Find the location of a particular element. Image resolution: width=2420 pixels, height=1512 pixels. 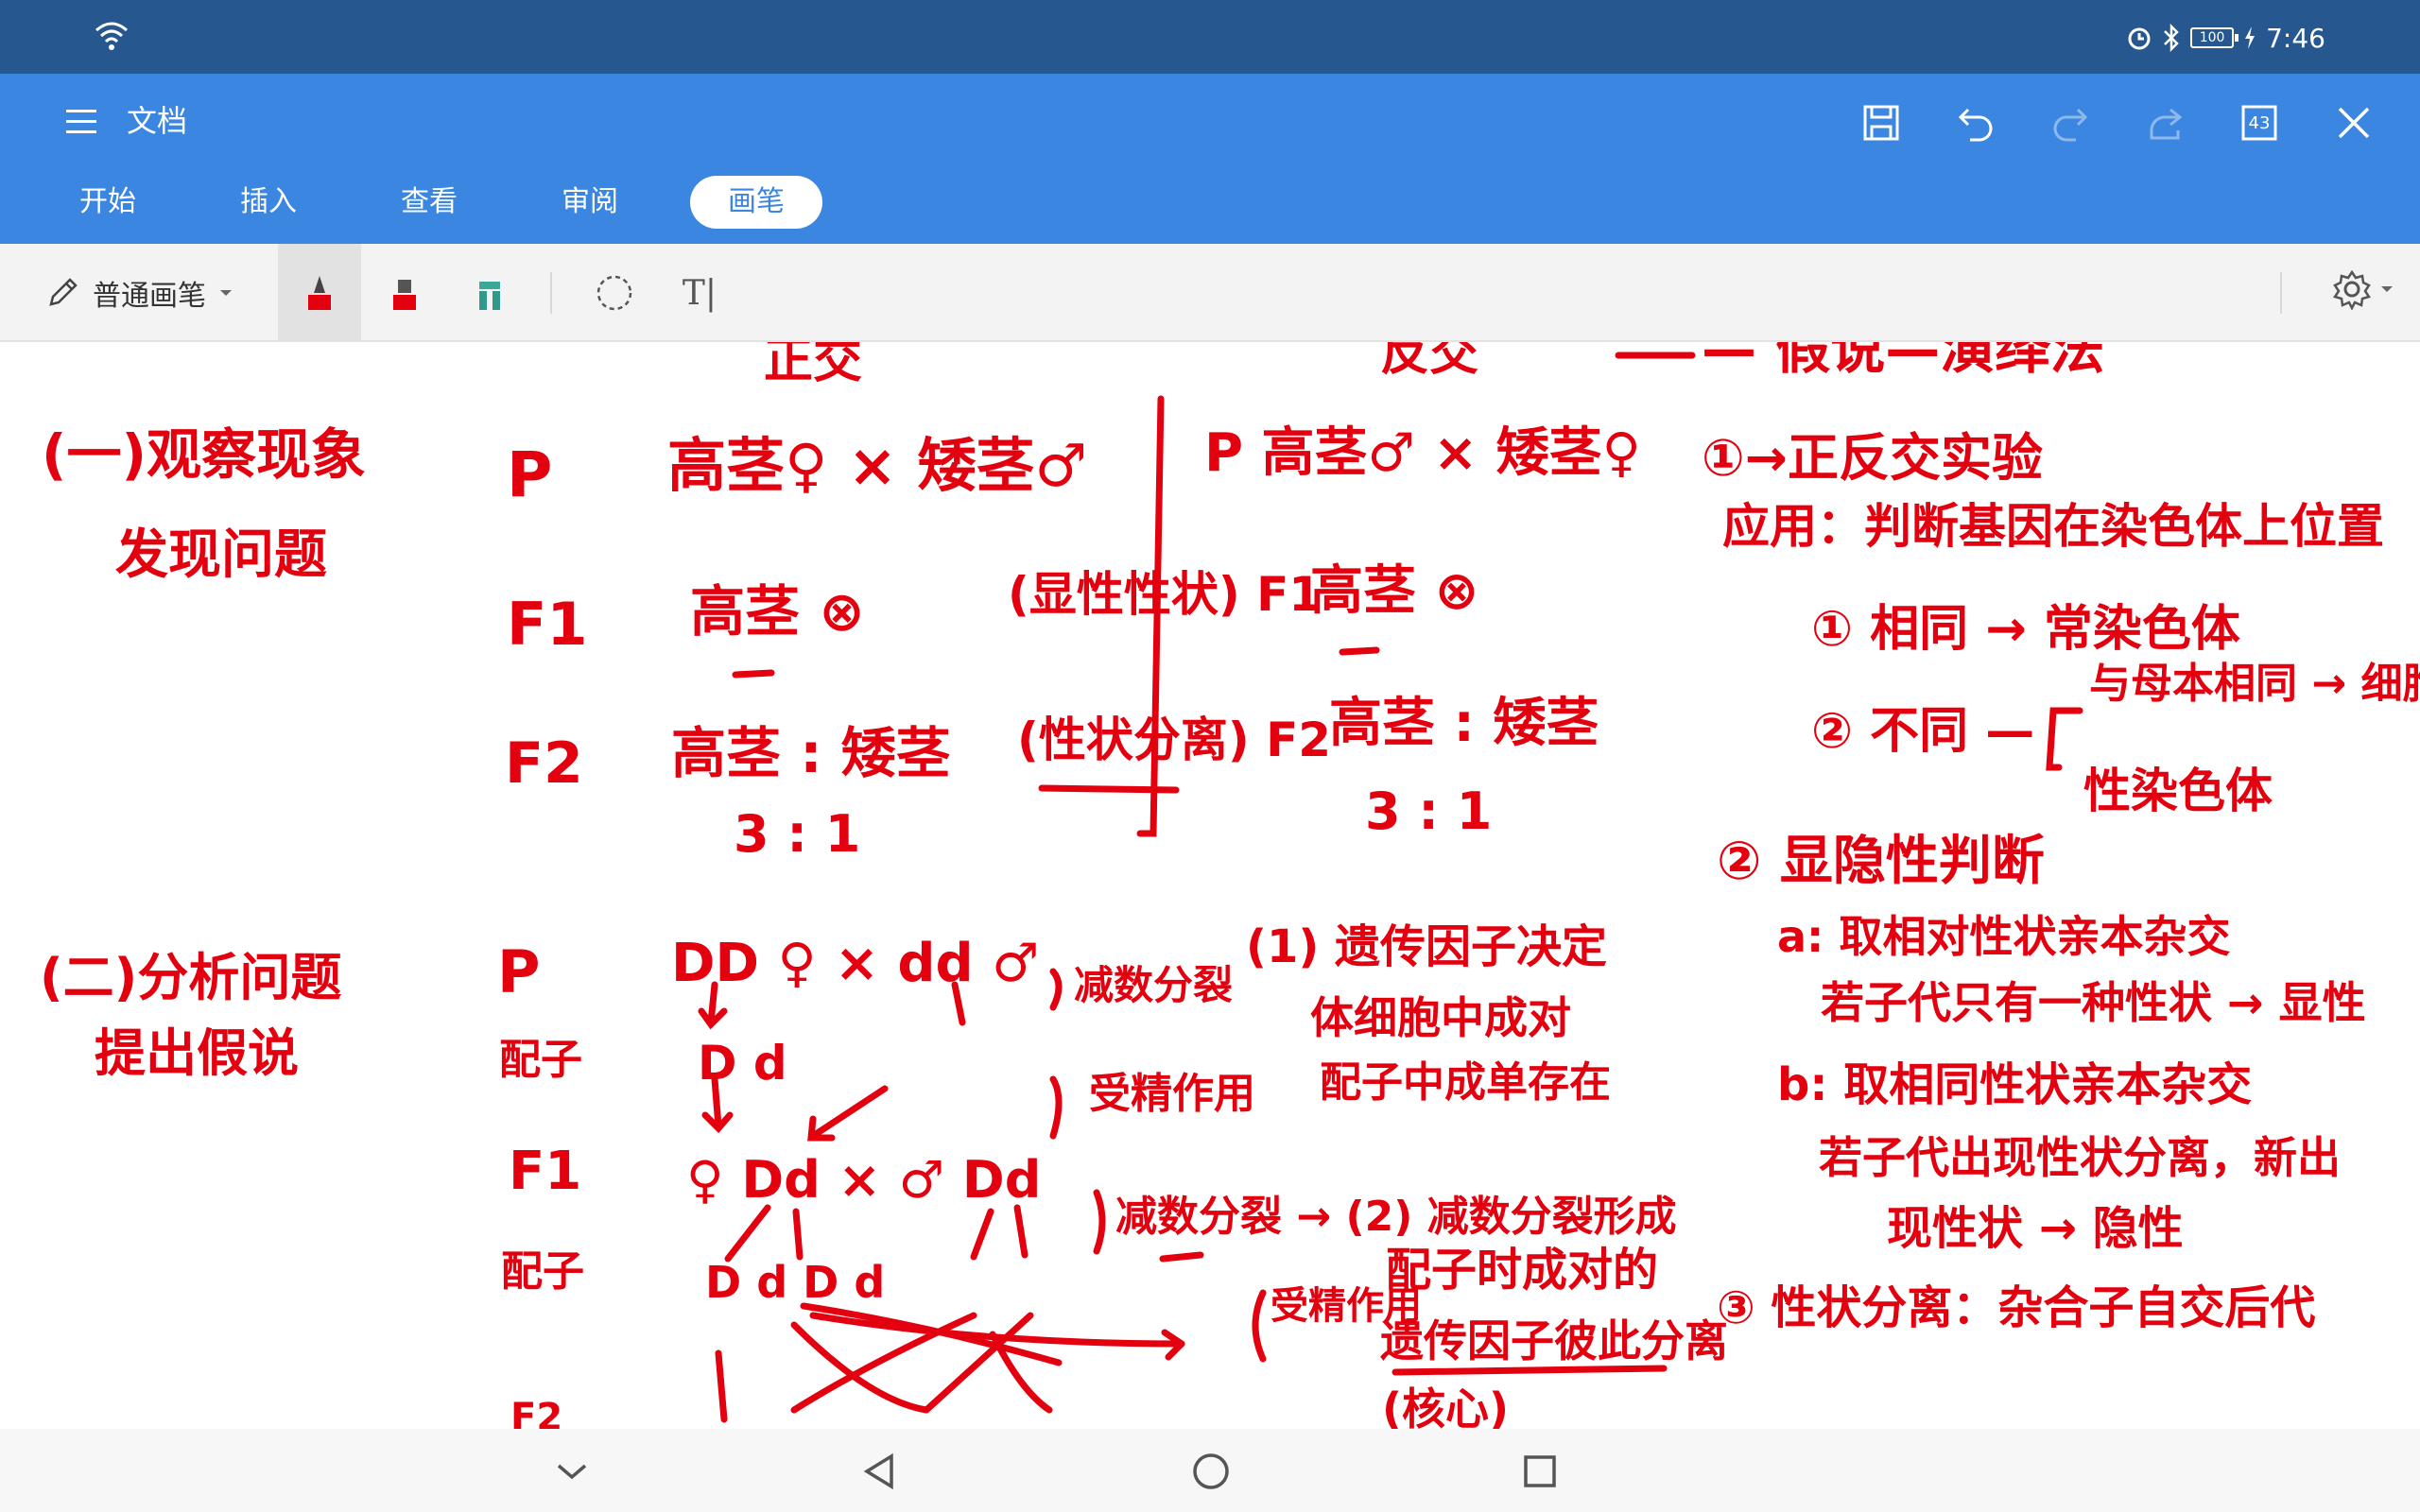

text-tool-label: T| is located at coordinates (699, 293).